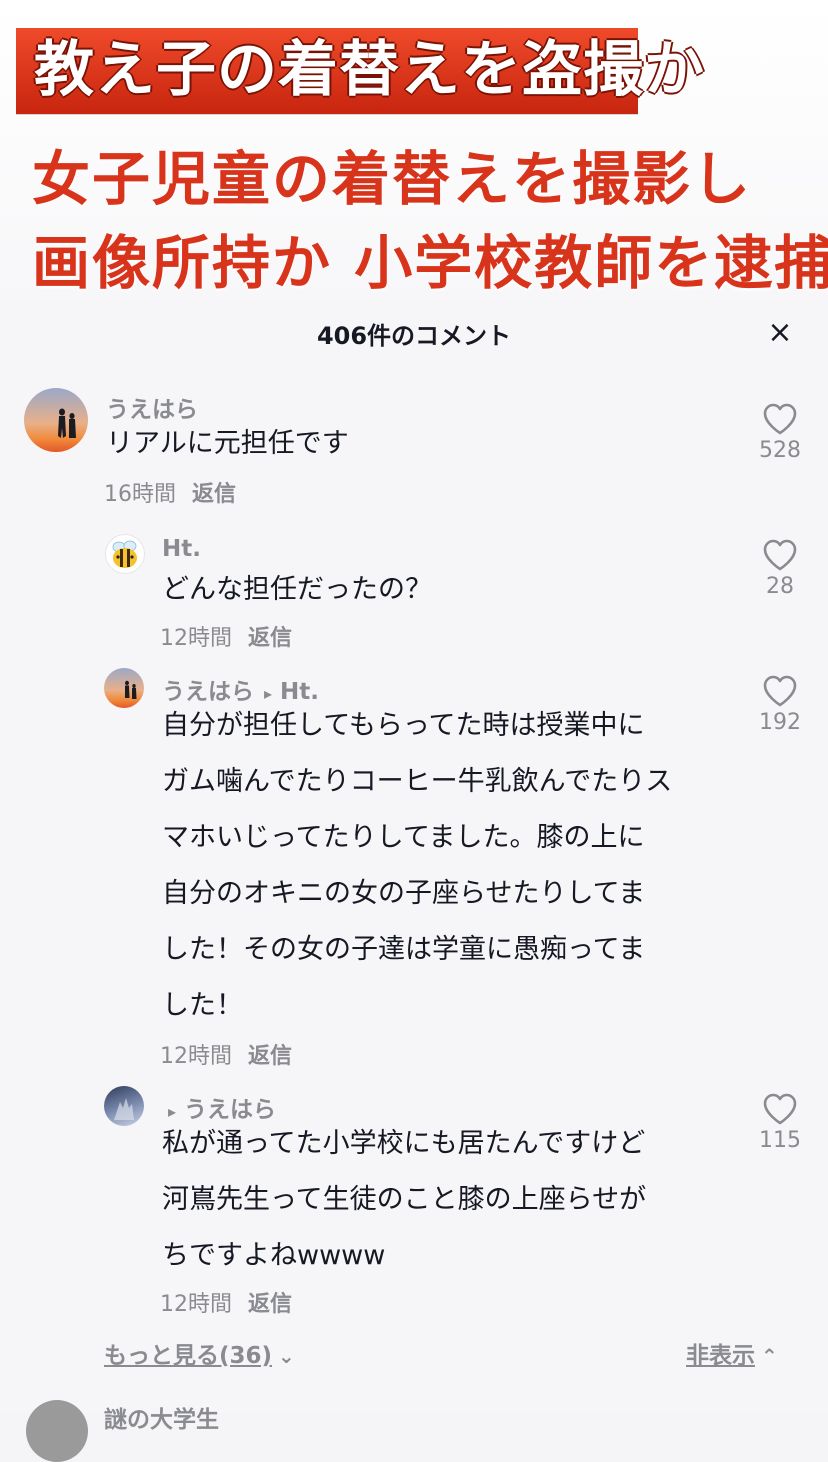 This screenshot has height=1462, width=828. I want to click on hand-photo-icon, so click(124, 1109).